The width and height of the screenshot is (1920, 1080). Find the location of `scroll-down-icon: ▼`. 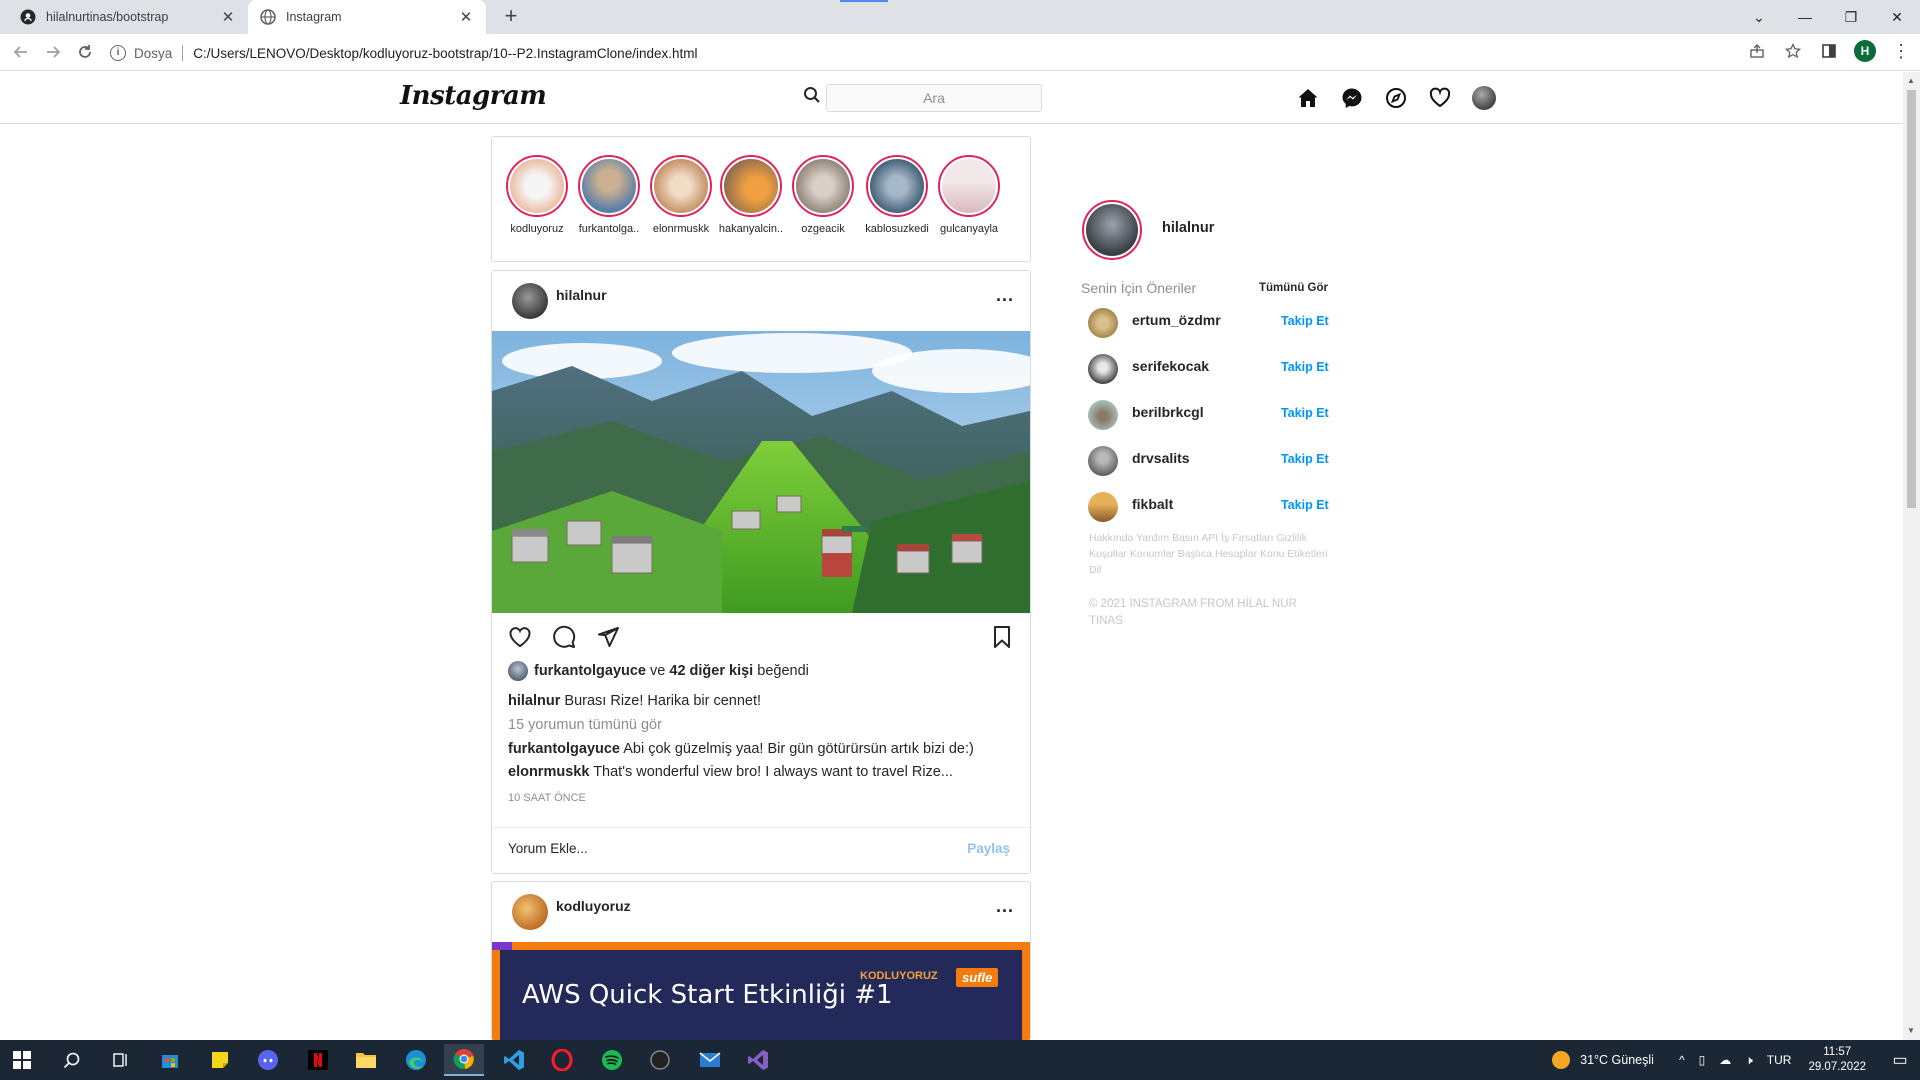

scroll-down-icon: ▼ is located at coordinates (1911, 1030).